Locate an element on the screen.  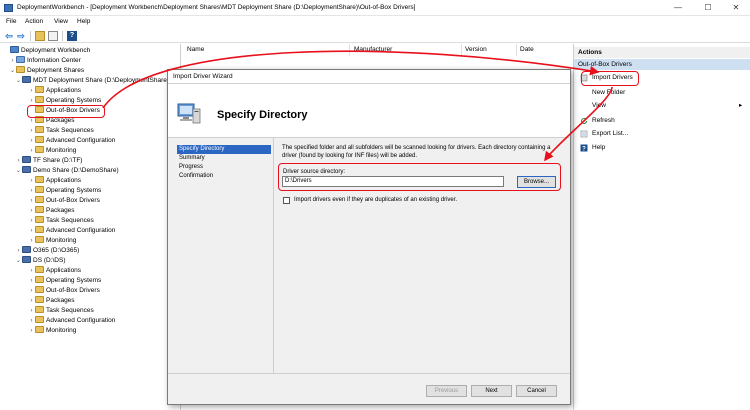
step-summary: Summary is located at coordinates (224, 158).